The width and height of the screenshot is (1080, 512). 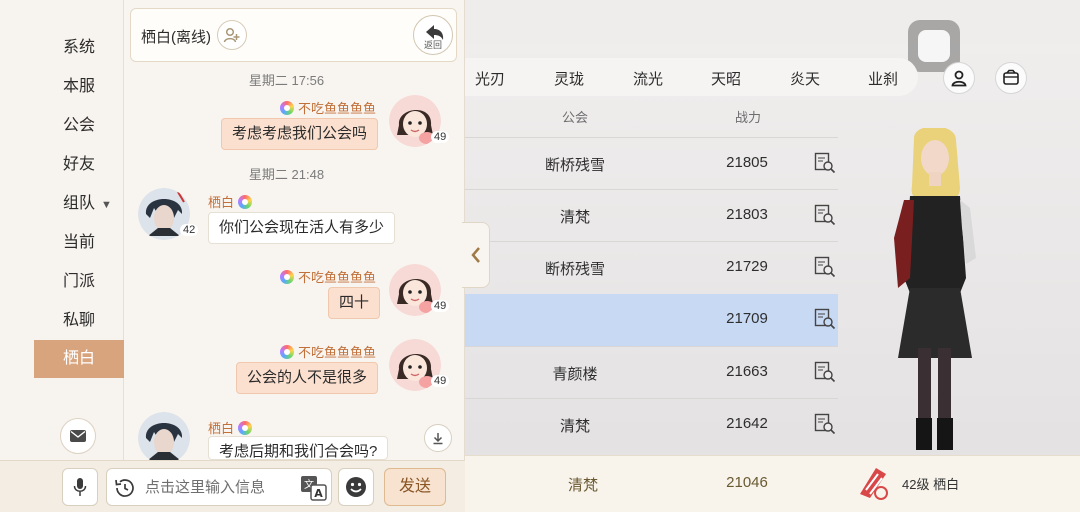 I want to click on wardrobe-icon, so click(x=1011, y=77).